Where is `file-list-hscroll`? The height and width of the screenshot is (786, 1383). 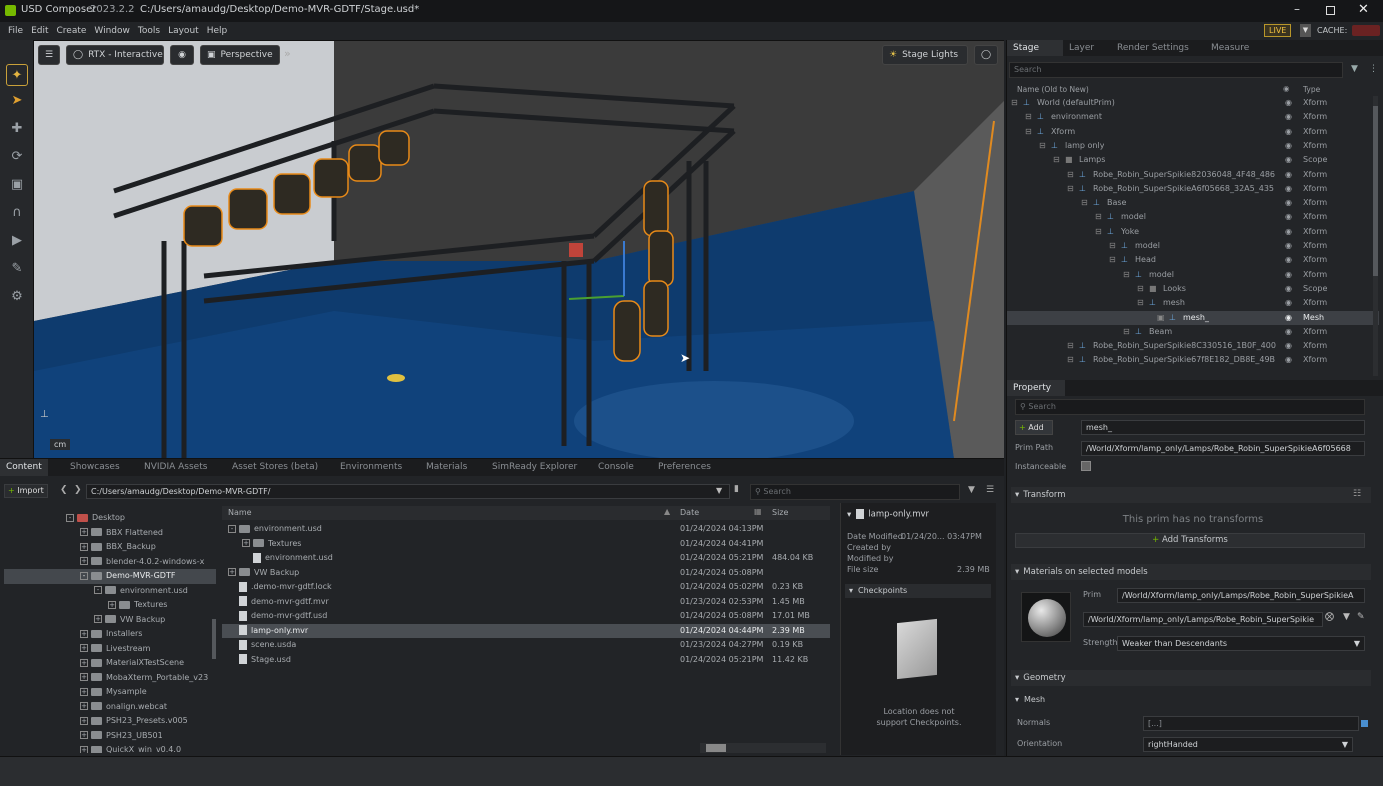
file-list-hscroll is located at coordinates (763, 748).